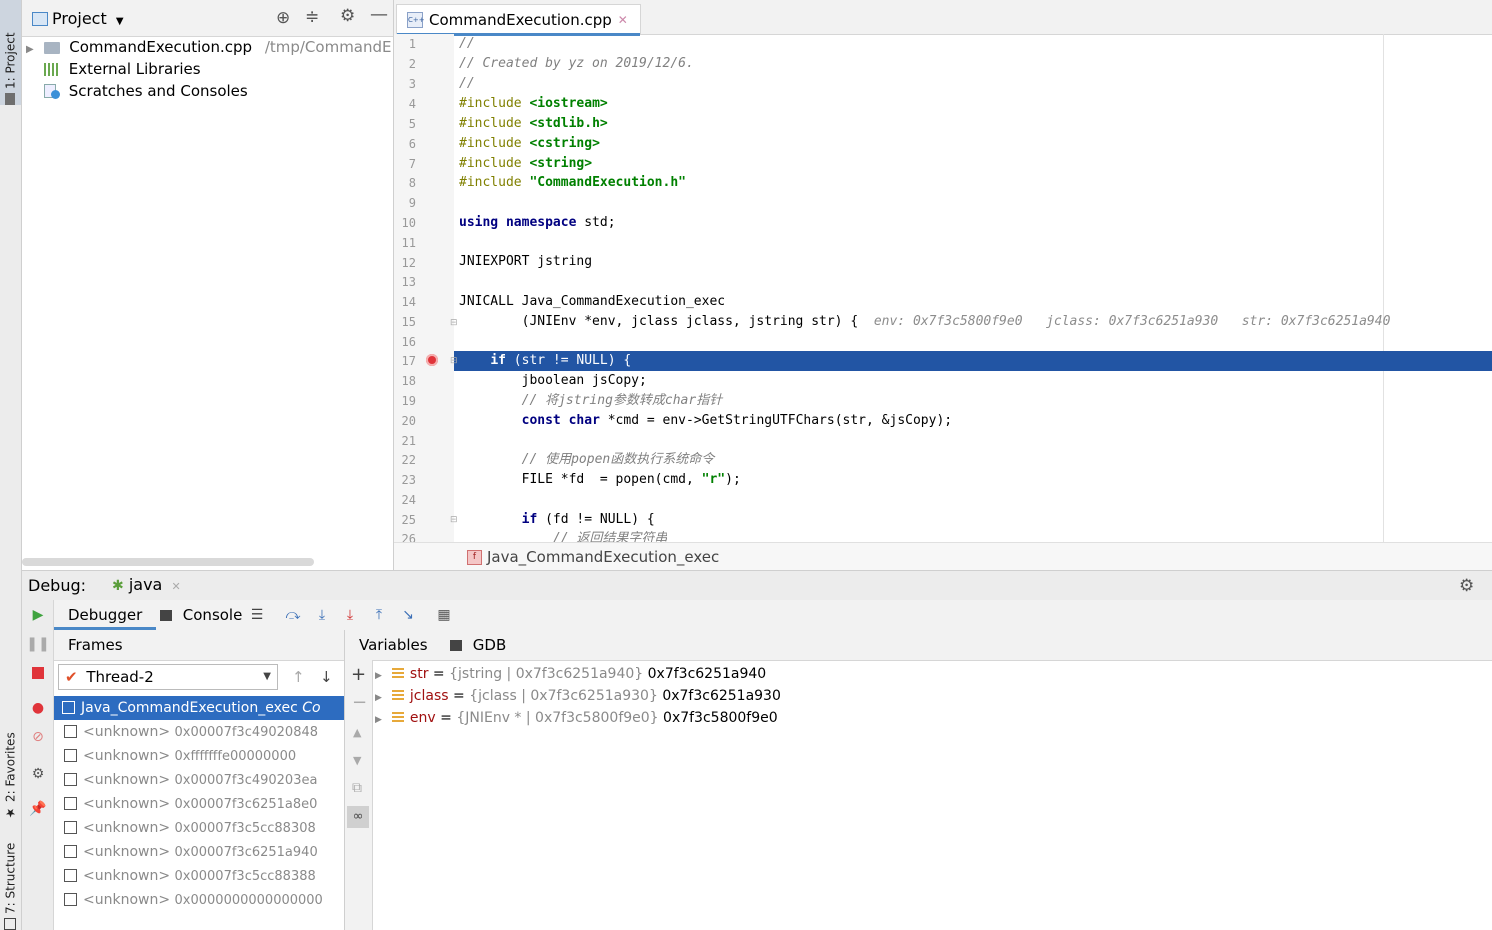 The width and height of the screenshot is (1492, 930). Describe the element at coordinates (199, 852) in the screenshot. I see `frame-row: <unknown> 0x00007f3c6251a940` at that location.